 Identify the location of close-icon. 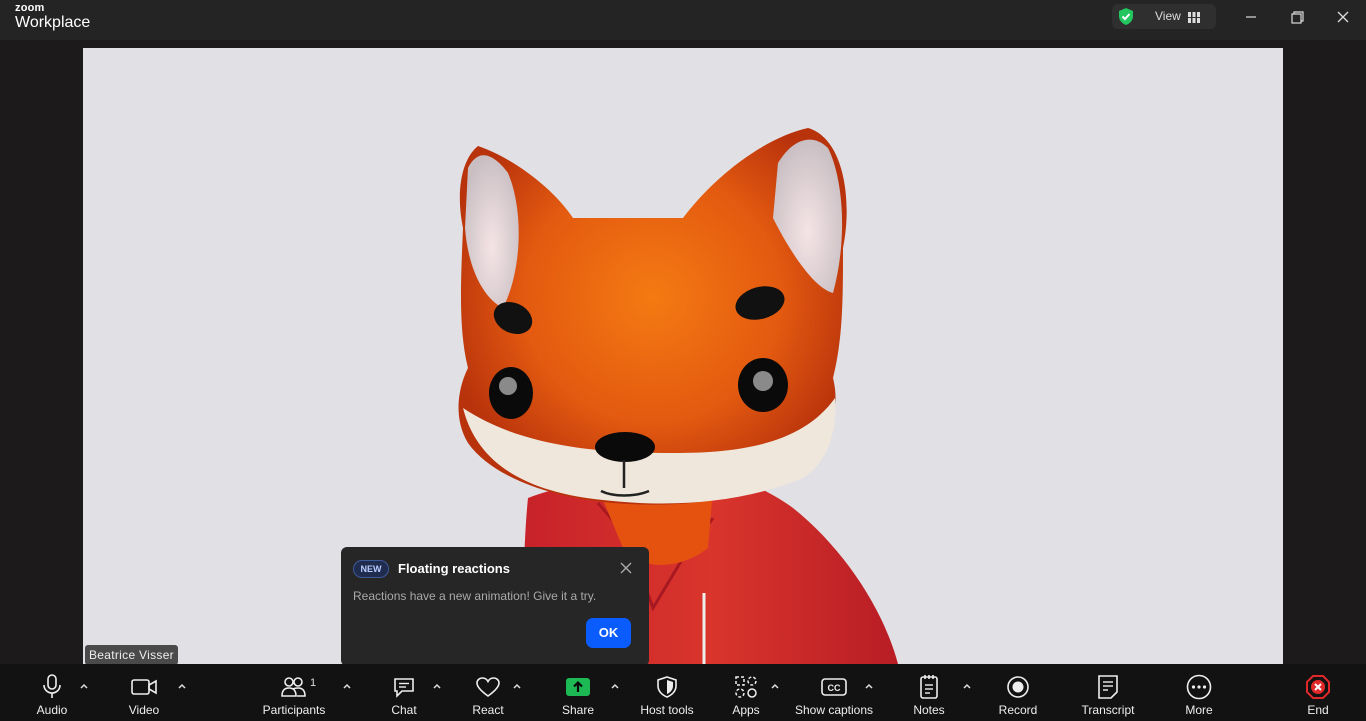
(1343, 17).